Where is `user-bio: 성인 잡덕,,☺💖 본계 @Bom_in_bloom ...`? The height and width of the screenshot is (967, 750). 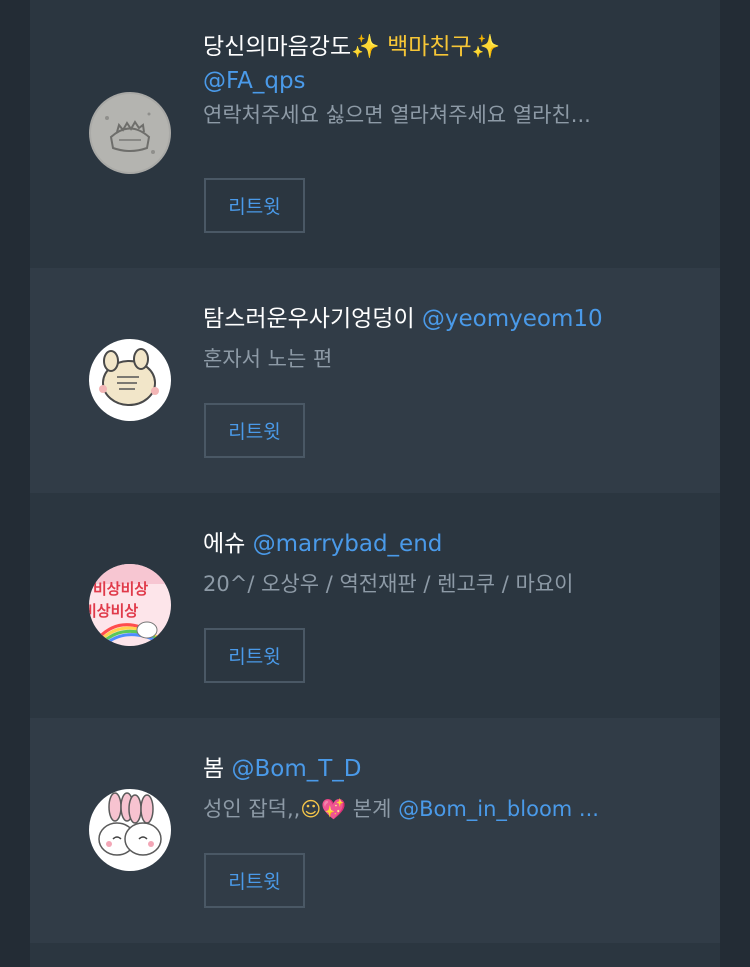
user-bio: 성인 잡덕,,☺💖 본계 @Bom_in_bloom ... is located at coordinates (441, 809).